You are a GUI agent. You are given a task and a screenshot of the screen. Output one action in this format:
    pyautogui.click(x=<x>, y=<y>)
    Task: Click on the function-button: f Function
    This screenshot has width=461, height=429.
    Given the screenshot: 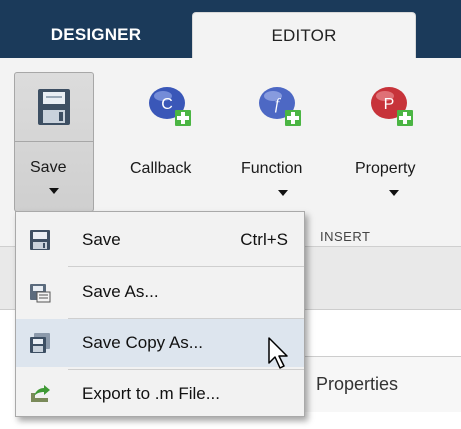 What is the action you would take?
    pyautogui.click(x=282, y=142)
    